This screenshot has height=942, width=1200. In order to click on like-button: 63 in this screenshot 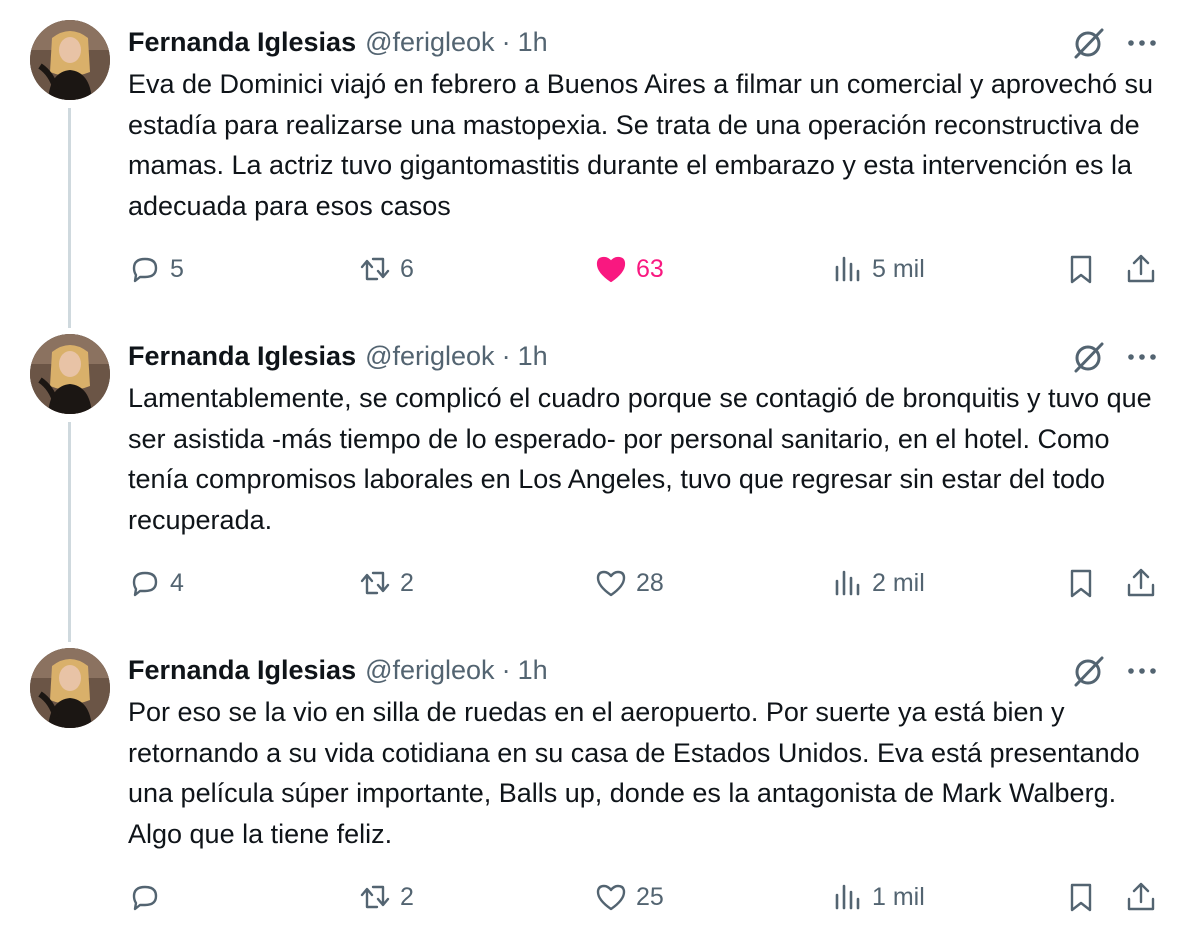, I will do `click(629, 269)`.